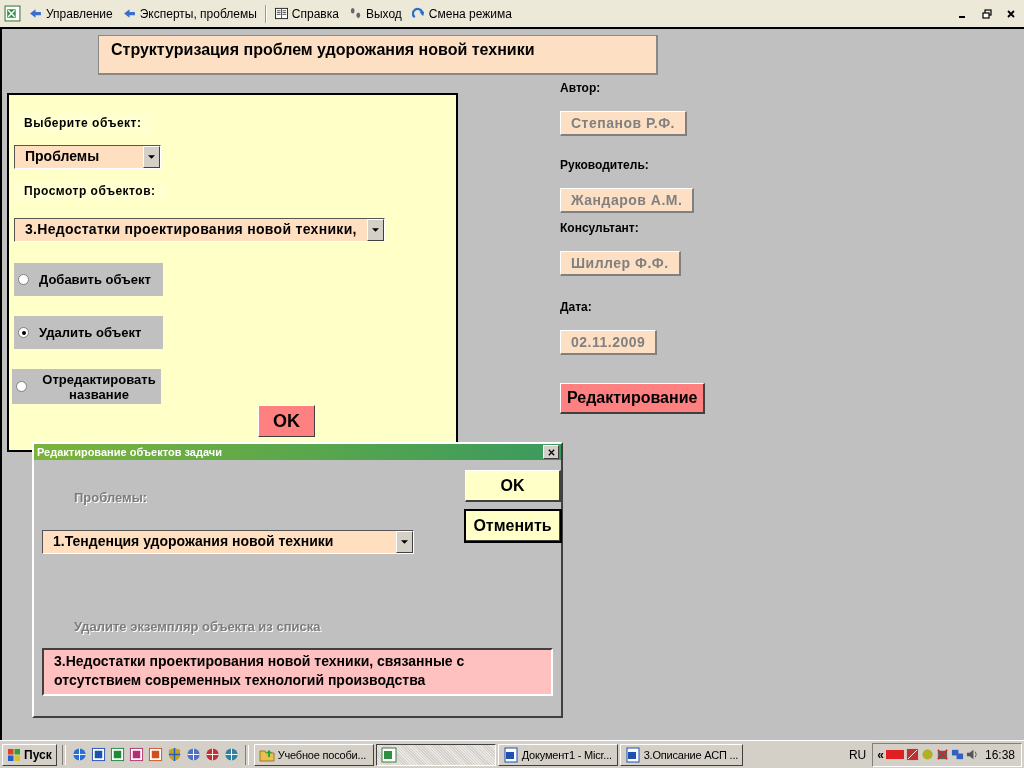 The width and height of the screenshot is (1024, 768). I want to click on info-field: Шиллер Ф.Ф., so click(620, 263).